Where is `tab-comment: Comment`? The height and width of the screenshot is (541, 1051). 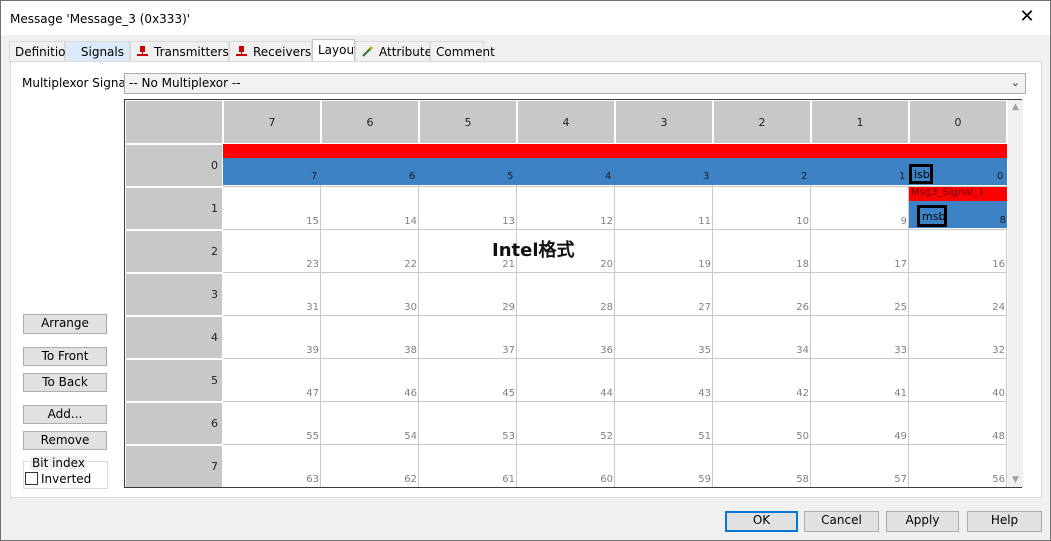
tab-comment: Comment is located at coordinates (462, 51).